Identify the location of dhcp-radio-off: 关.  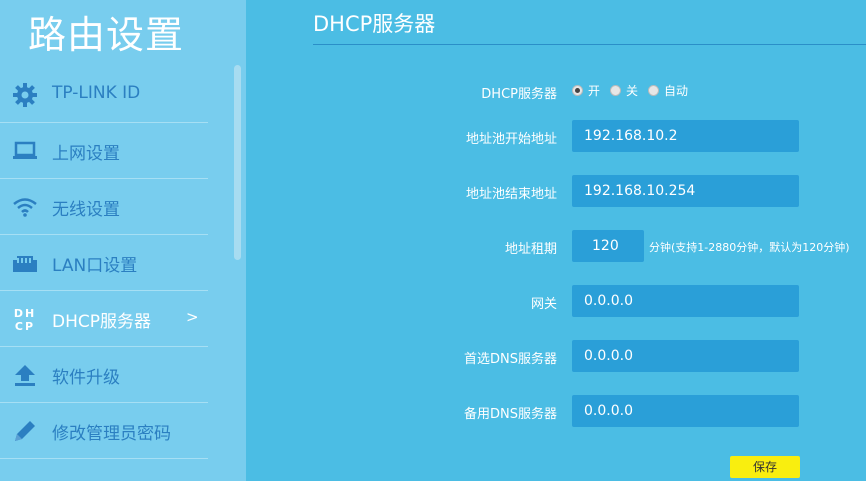
(624, 90).